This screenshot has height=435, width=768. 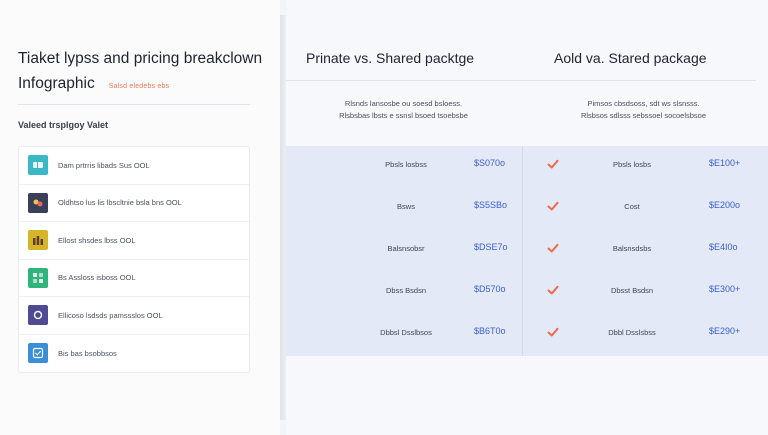 I want to click on row-name-shared: Dbbl Dsslsbss, so click(x=632, y=332).